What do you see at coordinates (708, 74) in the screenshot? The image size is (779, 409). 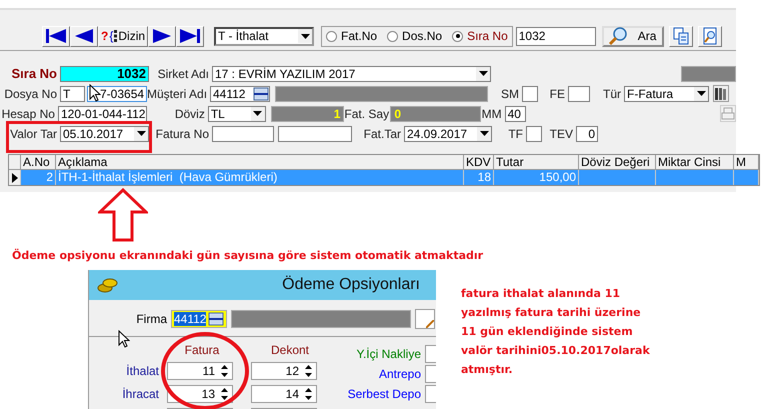 I see `status-bar` at bounding box center [708, 74].